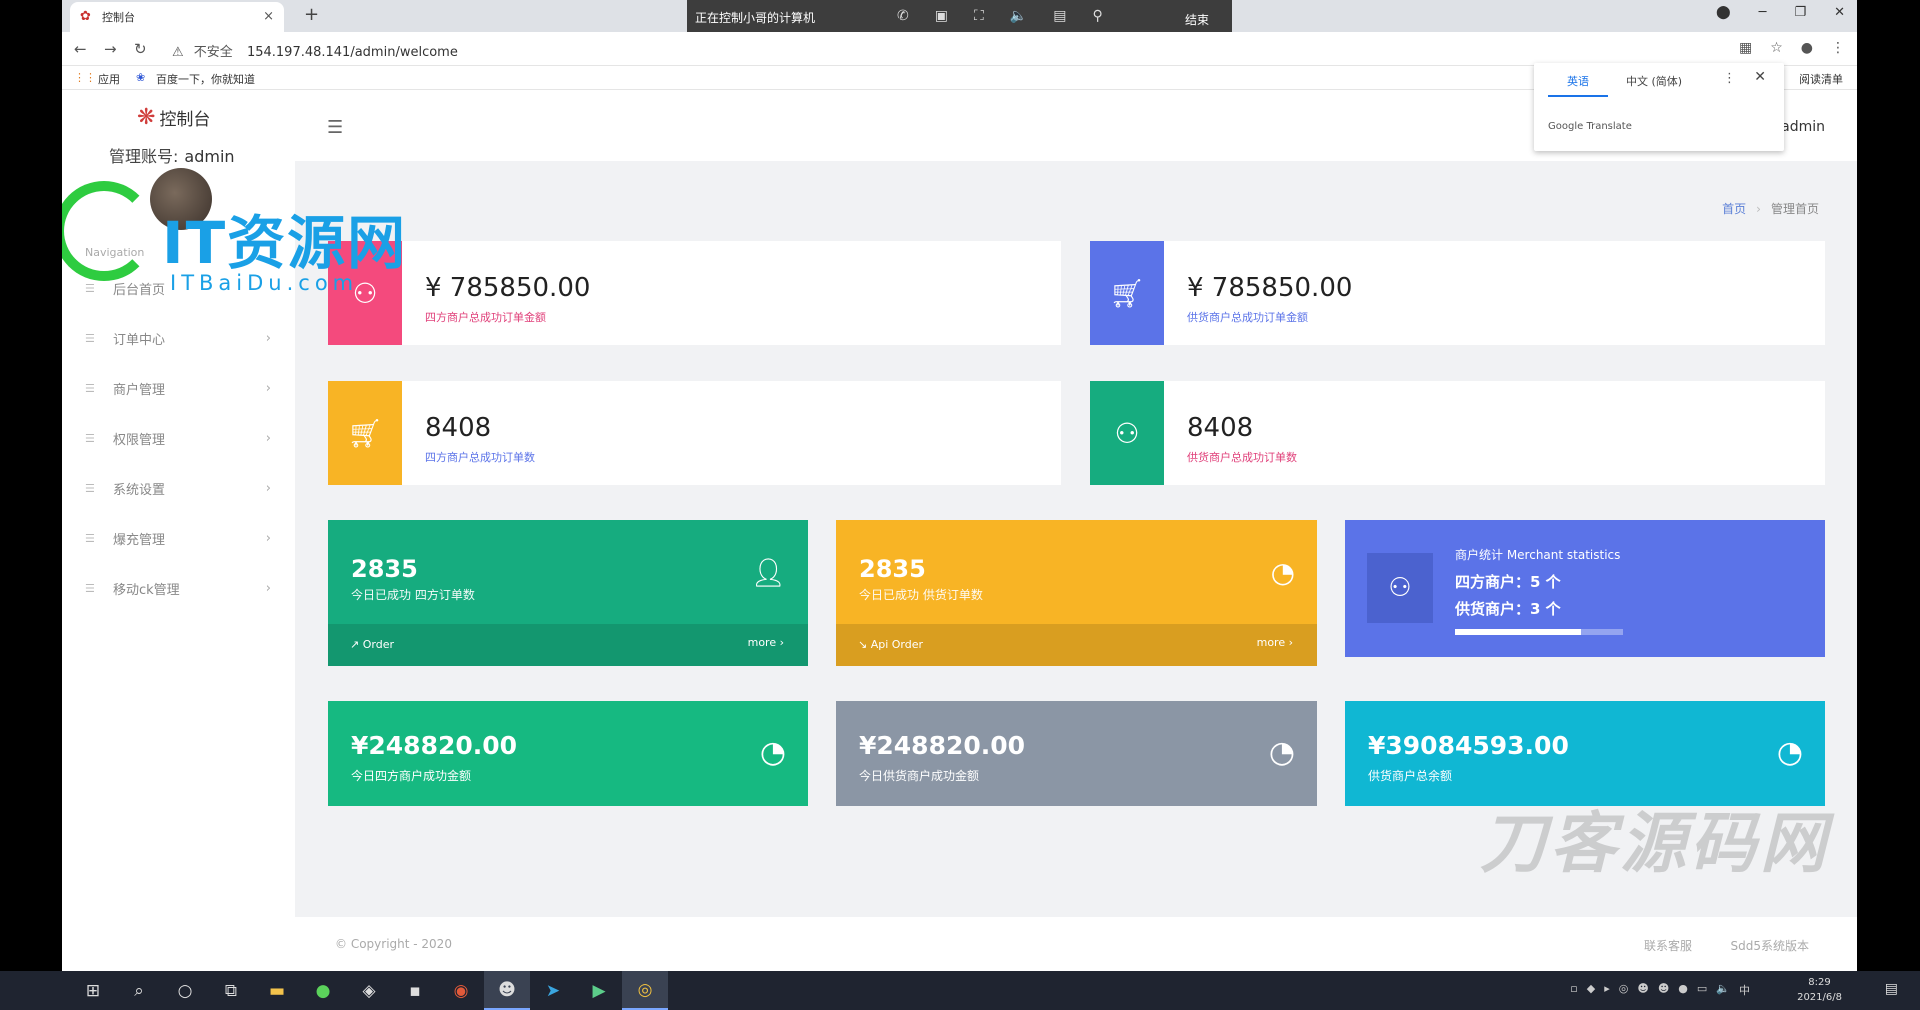 The height and width of the screenshot is (1010, 1920). What do you see at coordinates (110, 49) in the screenshot?
I see `forward-icon: →` at bounding box center [110, 49].